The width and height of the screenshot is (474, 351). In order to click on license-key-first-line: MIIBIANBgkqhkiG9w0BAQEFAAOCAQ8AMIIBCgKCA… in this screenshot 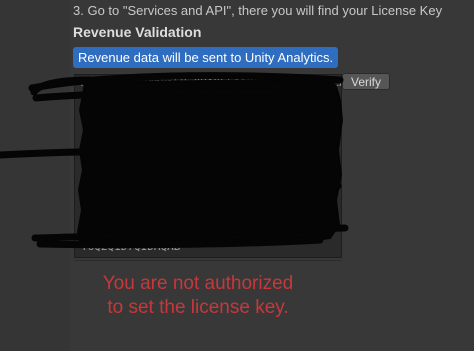, I will do `click(211, 82)`.